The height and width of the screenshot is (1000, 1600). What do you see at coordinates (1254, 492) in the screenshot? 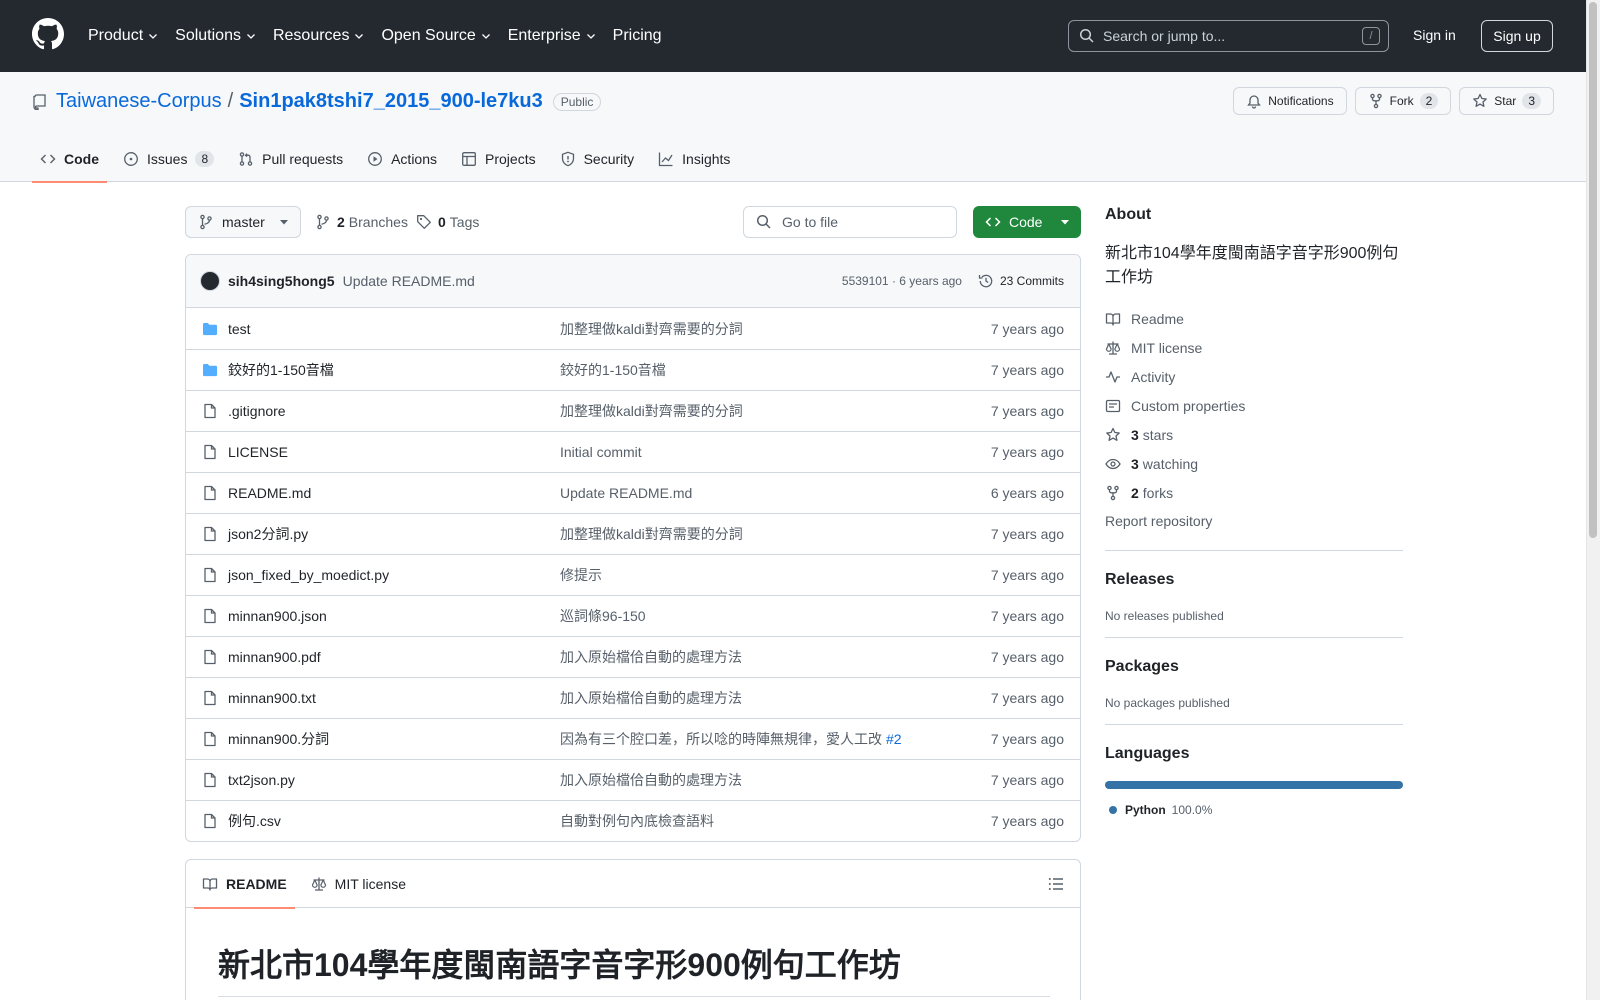
I see `forks-link: 2 forks` at bounding box center [1254, 492].